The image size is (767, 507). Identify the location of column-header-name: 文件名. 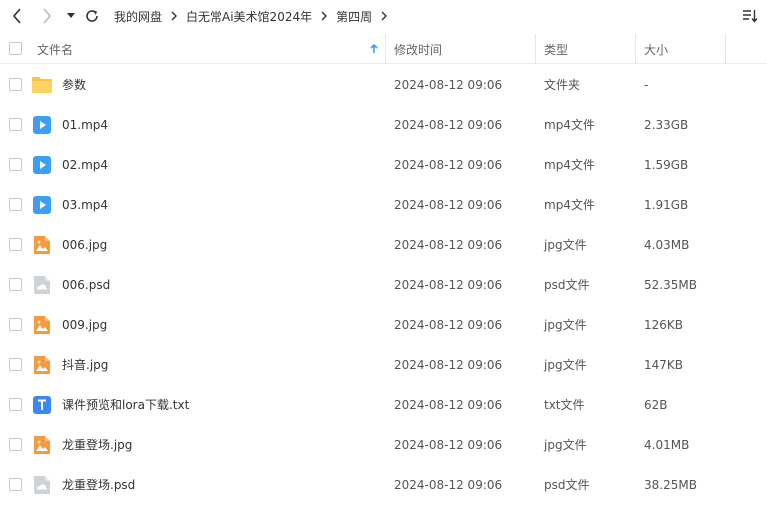
(209, 49).